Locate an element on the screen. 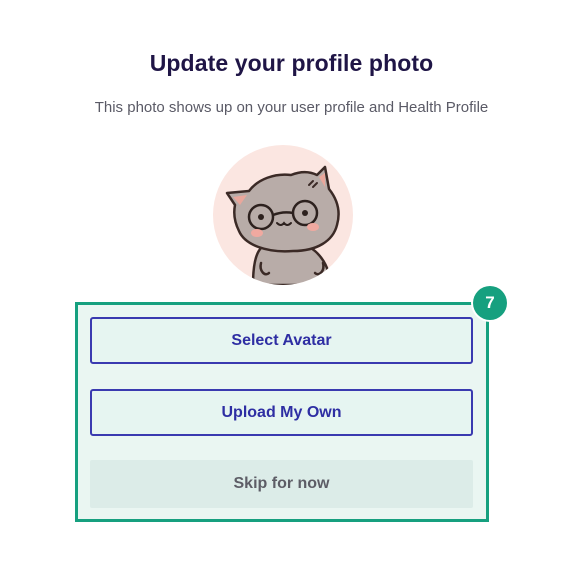 This screenshot has width=583, height=571. annotation-badge: 7 is located at coordinates (490, 303).